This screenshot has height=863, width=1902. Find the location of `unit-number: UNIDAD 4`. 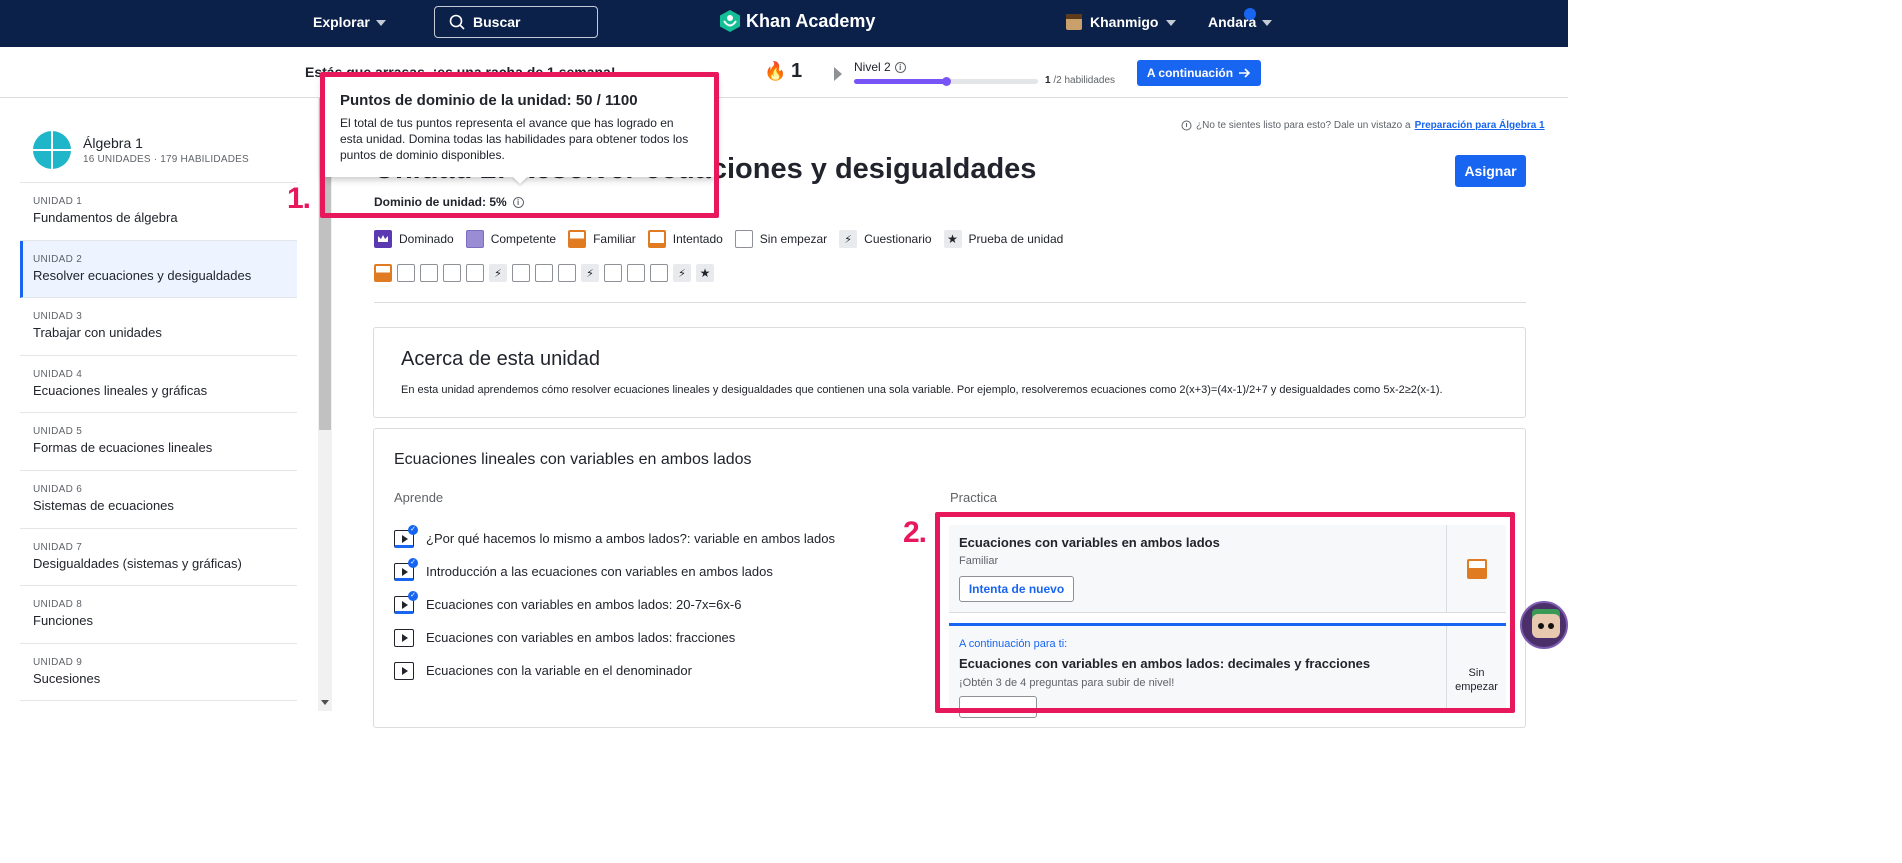

unit-number: UNIDAD 4 is located at coordinates (58, 374).